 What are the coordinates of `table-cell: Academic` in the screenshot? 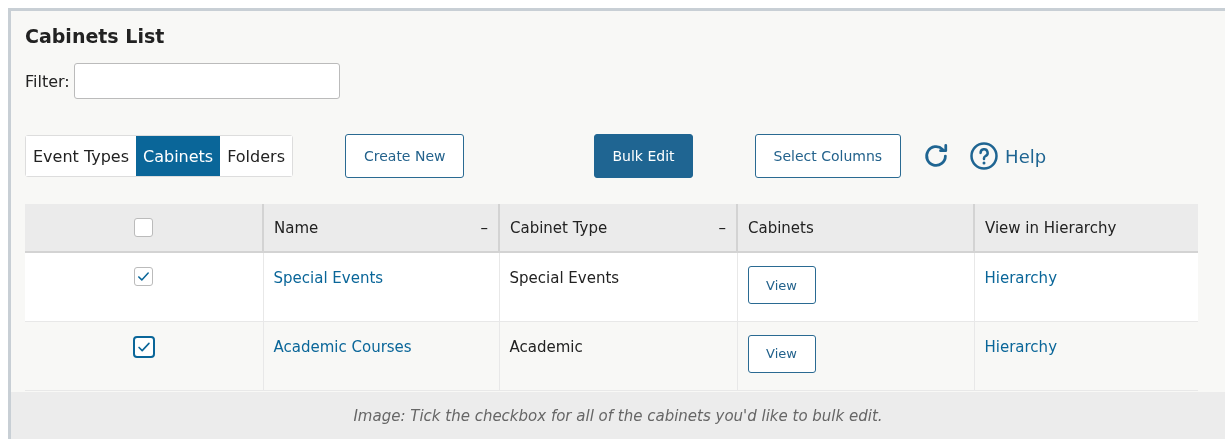 It's located at (618, 355).